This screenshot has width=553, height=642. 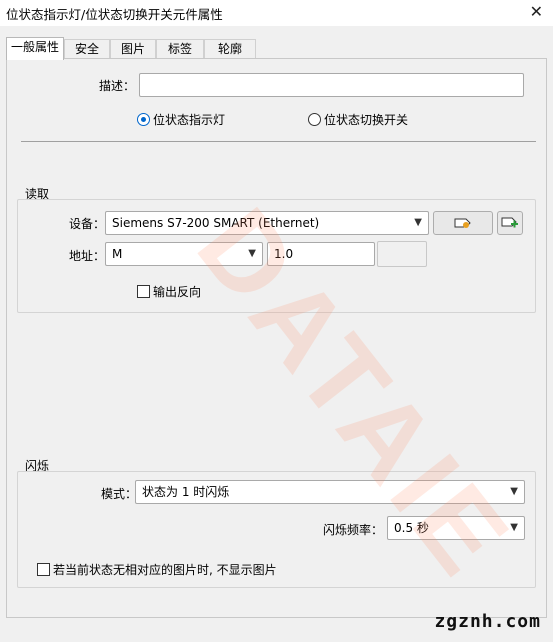 I want to click on window-title: 位状态指示灯/位状态切换开关元件属性, so click(x=114, y=14).